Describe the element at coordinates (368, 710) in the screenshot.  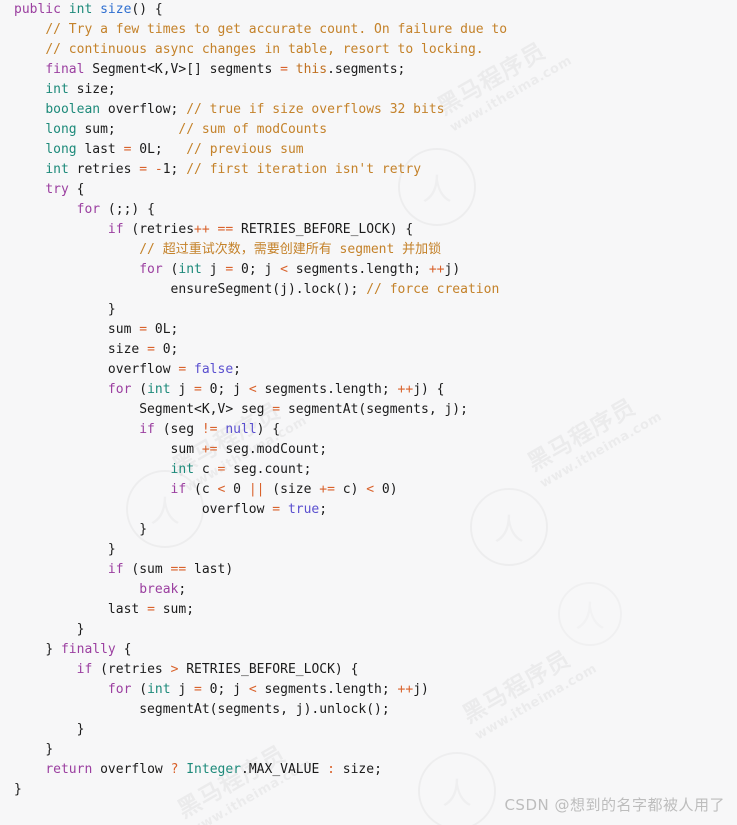
I see `code-line: segmentAt(segments, j).unlock();` at that location.